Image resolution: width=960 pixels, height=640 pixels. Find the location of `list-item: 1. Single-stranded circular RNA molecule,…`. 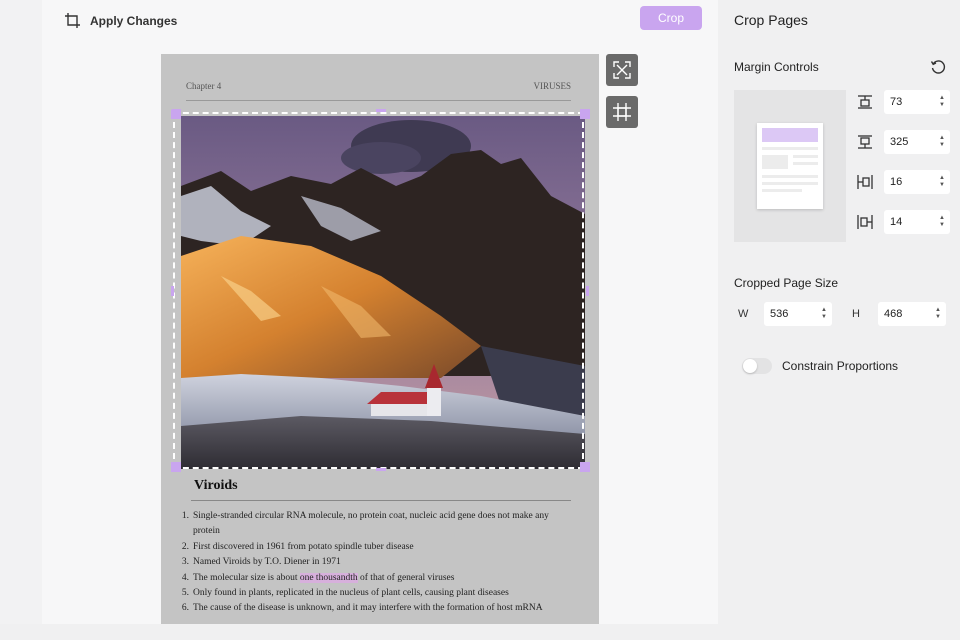

list-item: 1. Single-stranded circular RNA molecule,… is located at coordinates (365, 524).